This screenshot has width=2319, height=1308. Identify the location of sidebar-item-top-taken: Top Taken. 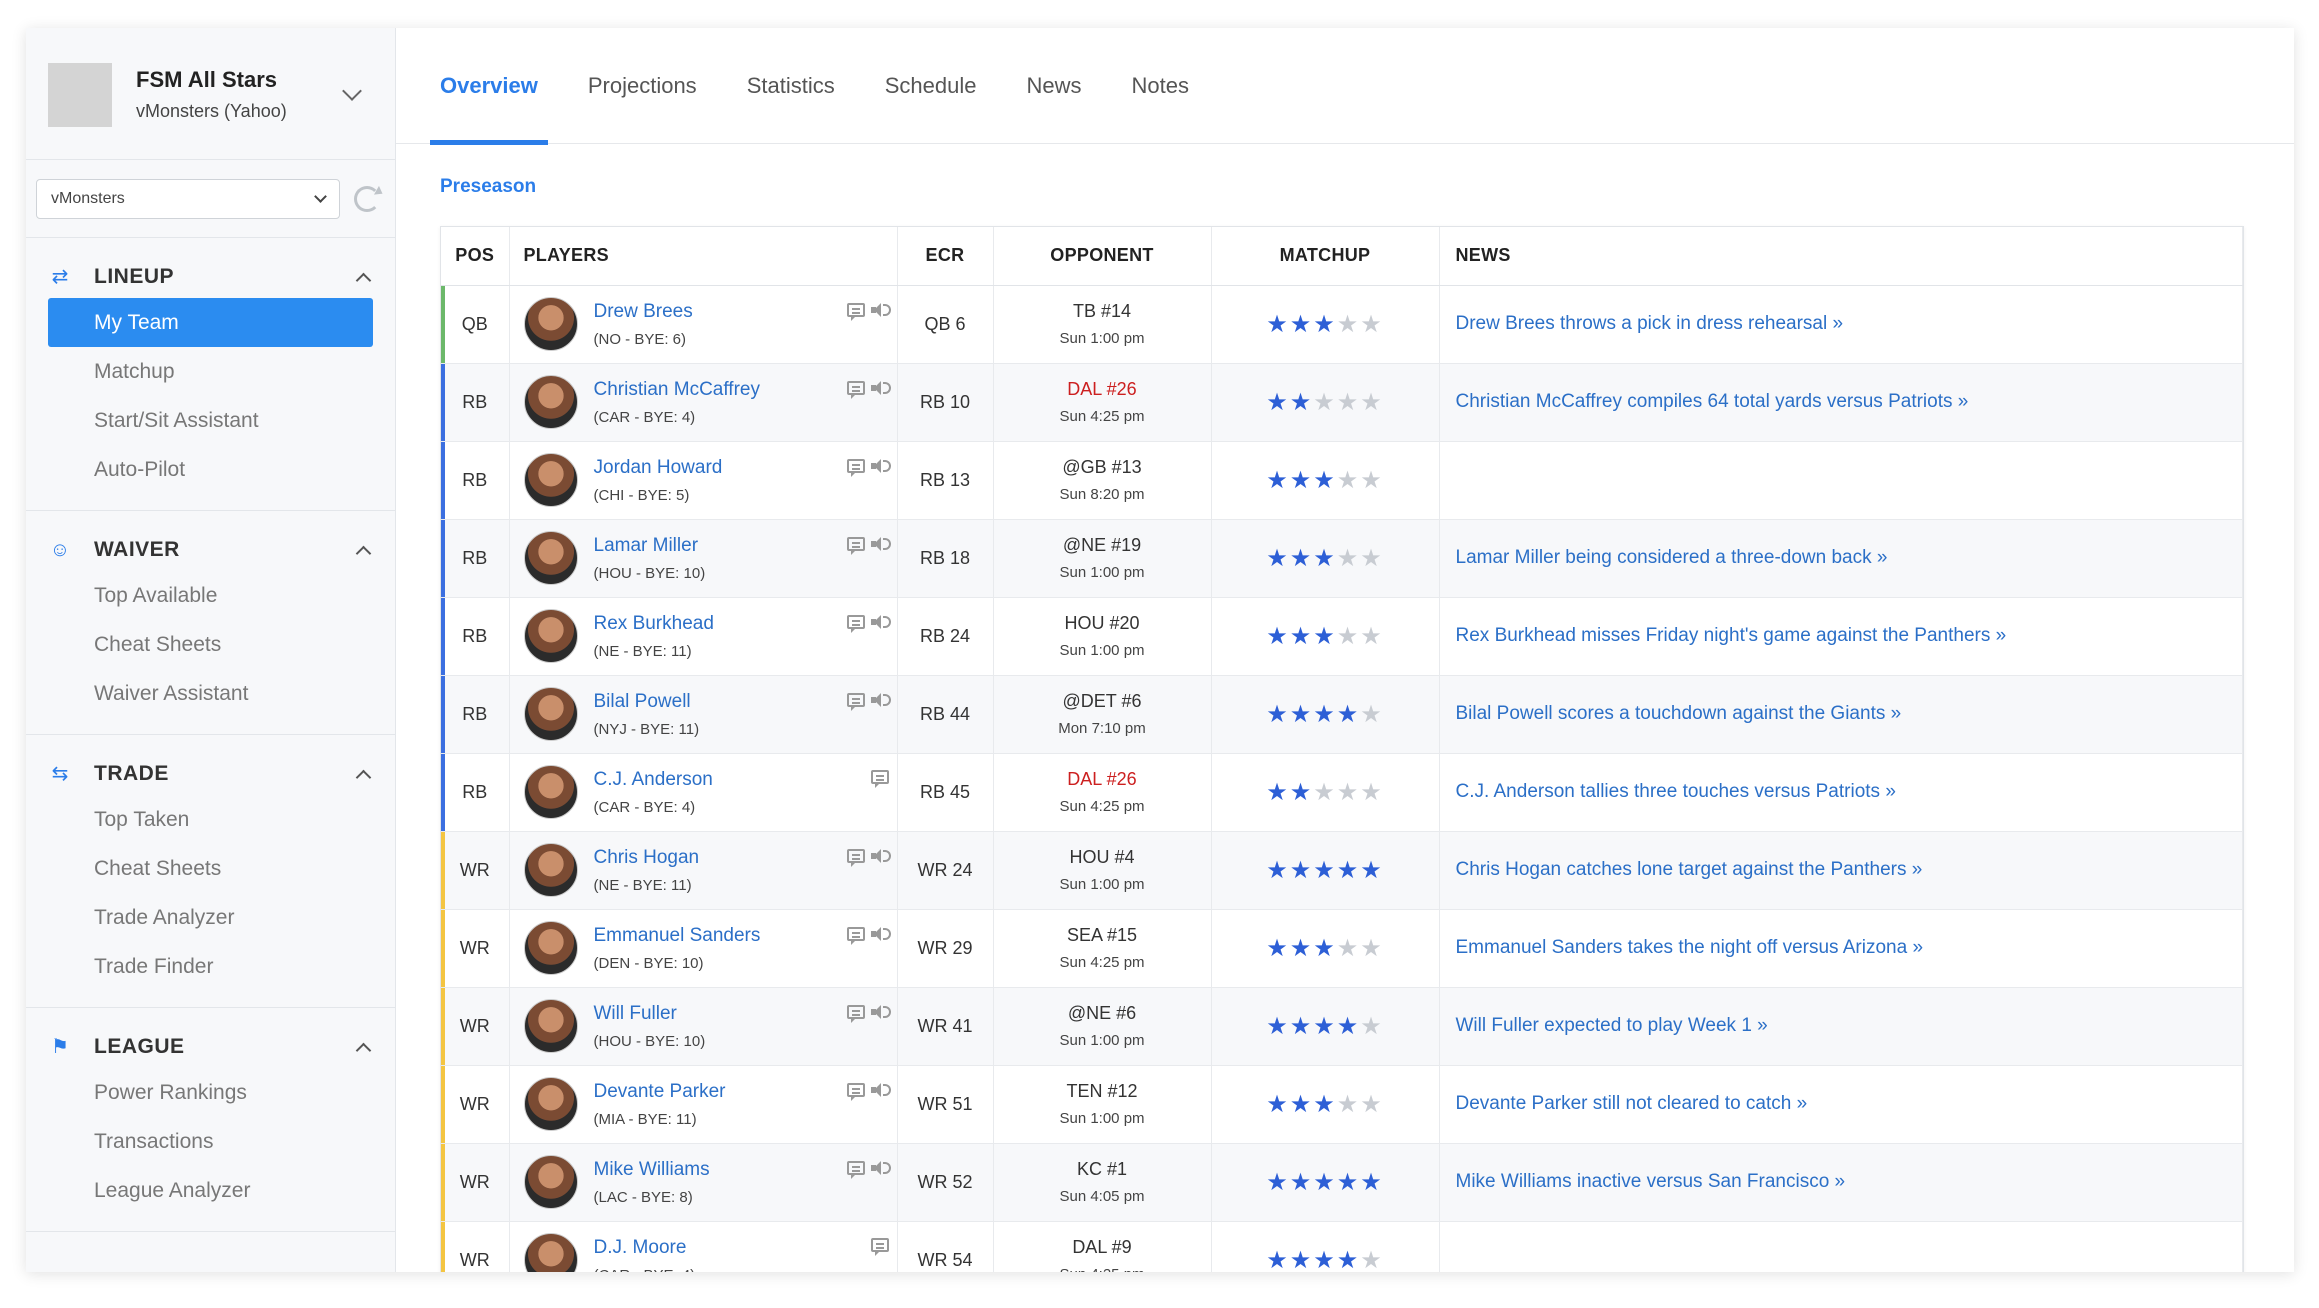
(210, 819).